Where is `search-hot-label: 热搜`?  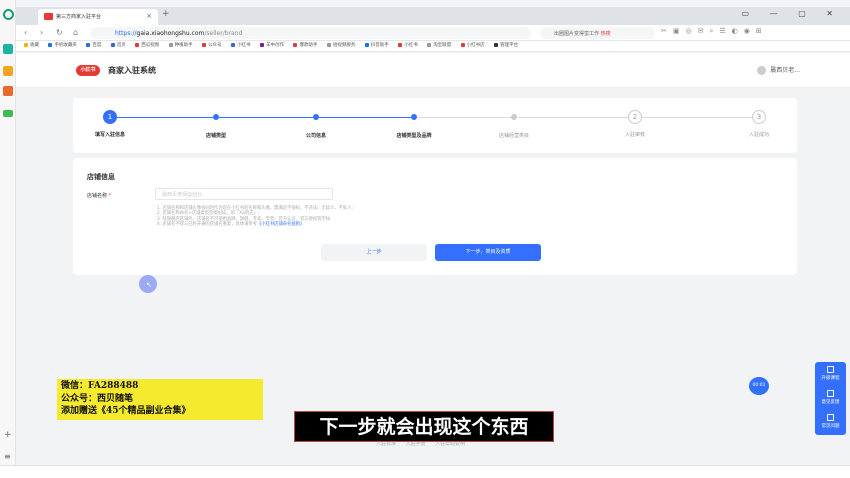 search-hot-label: 热搜 is located at coordinates (605, 34).